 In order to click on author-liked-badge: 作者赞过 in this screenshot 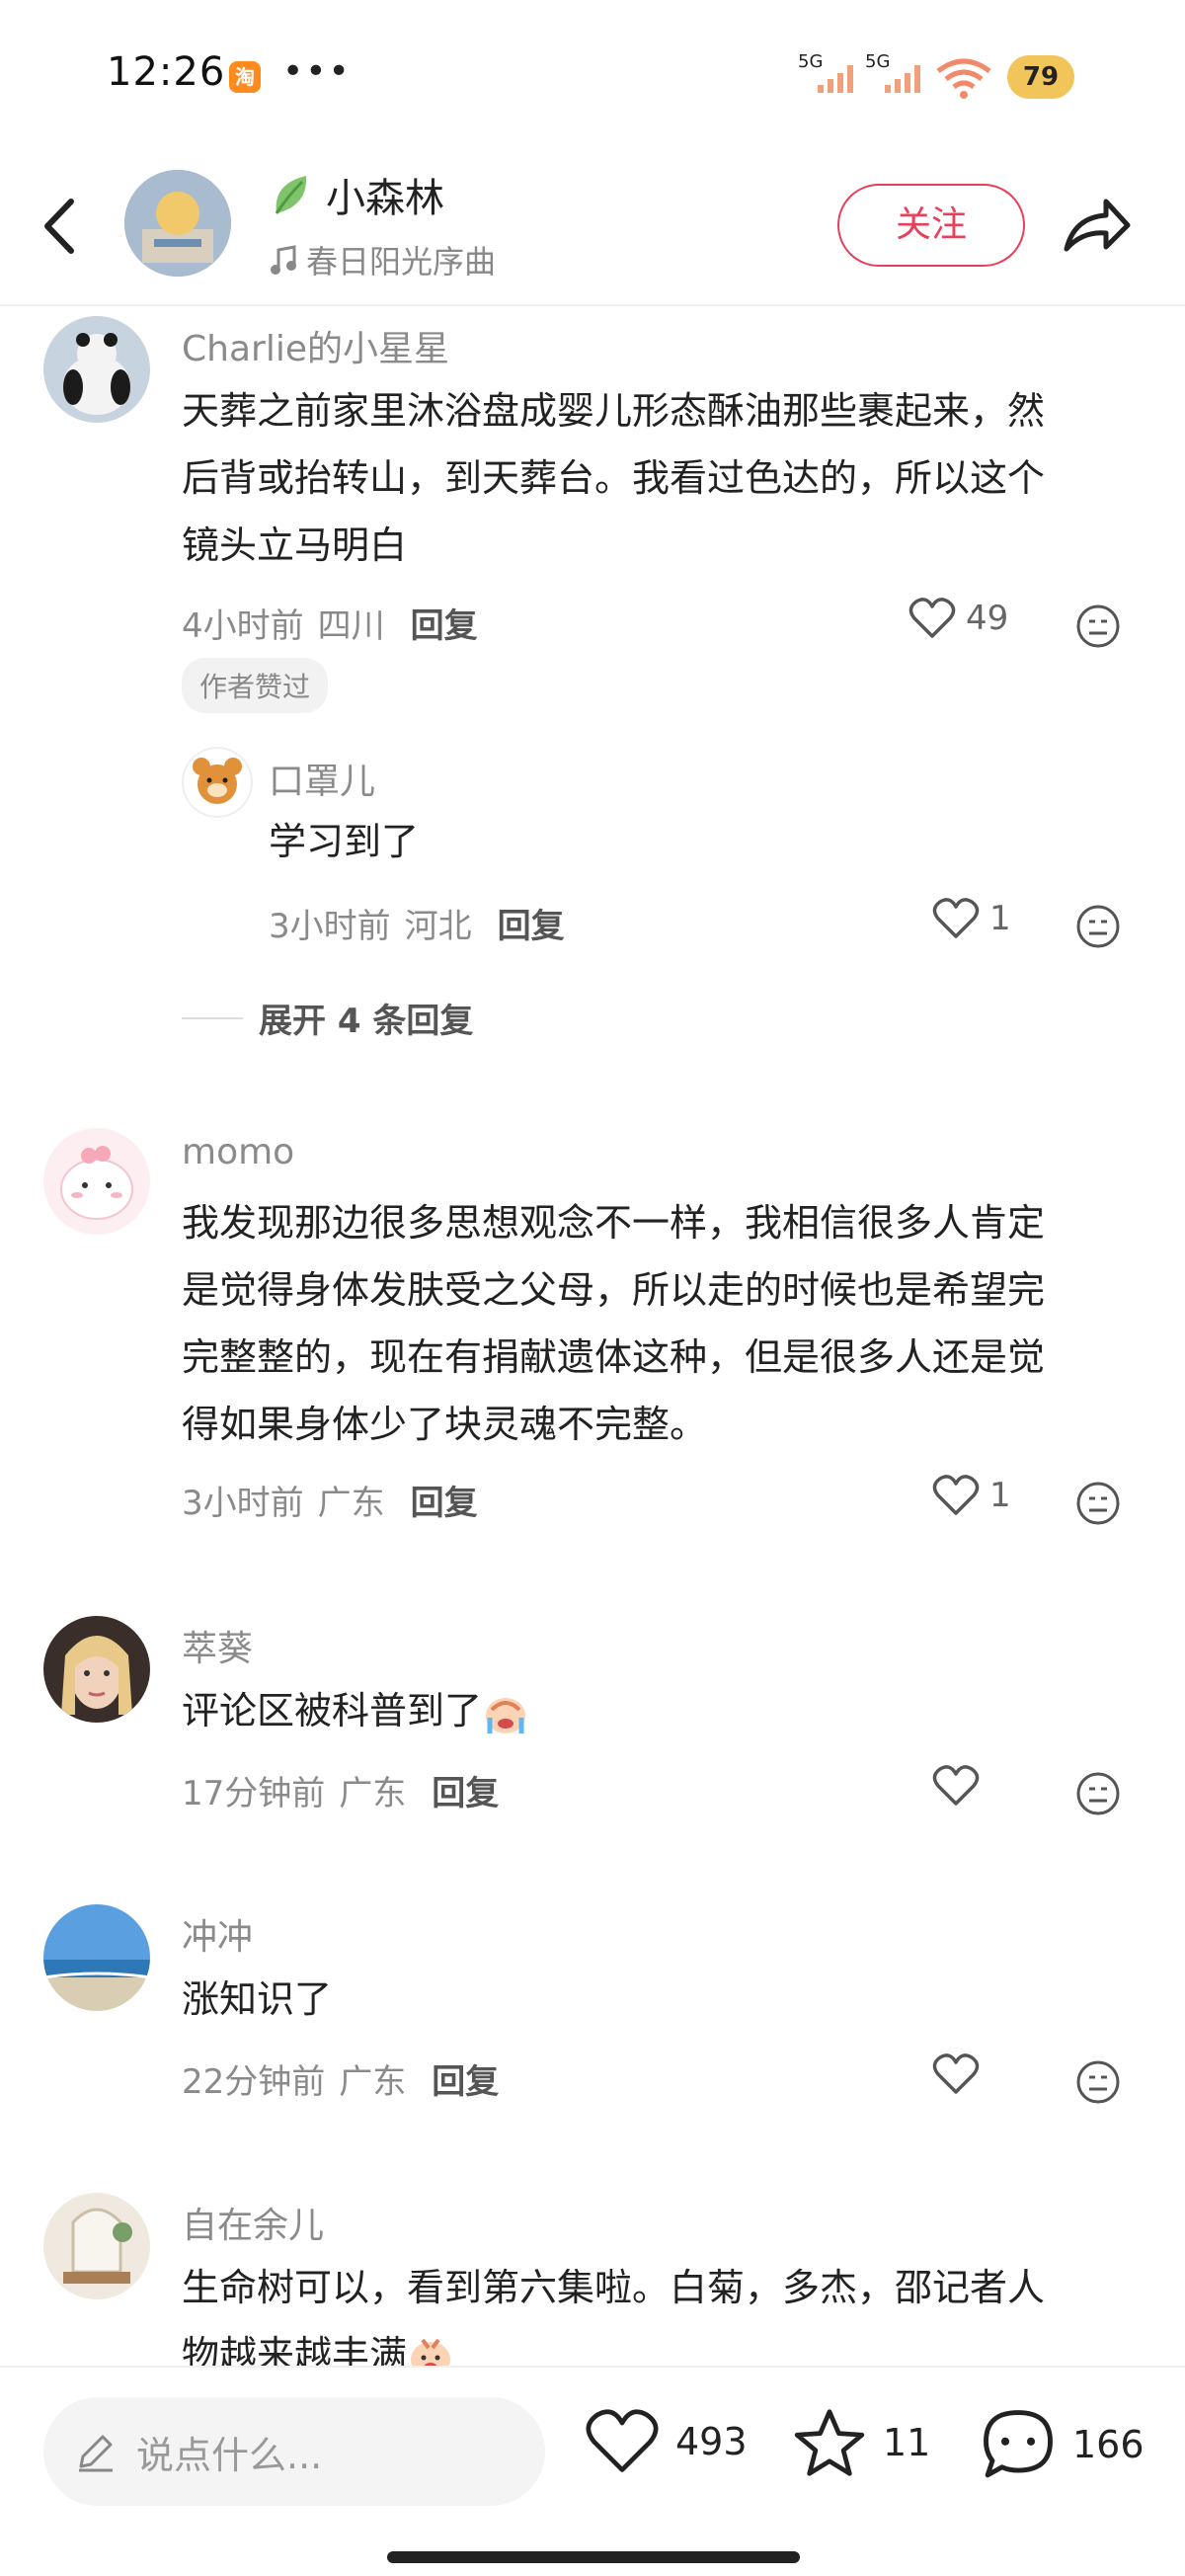, I will do `click(256, 685)`.